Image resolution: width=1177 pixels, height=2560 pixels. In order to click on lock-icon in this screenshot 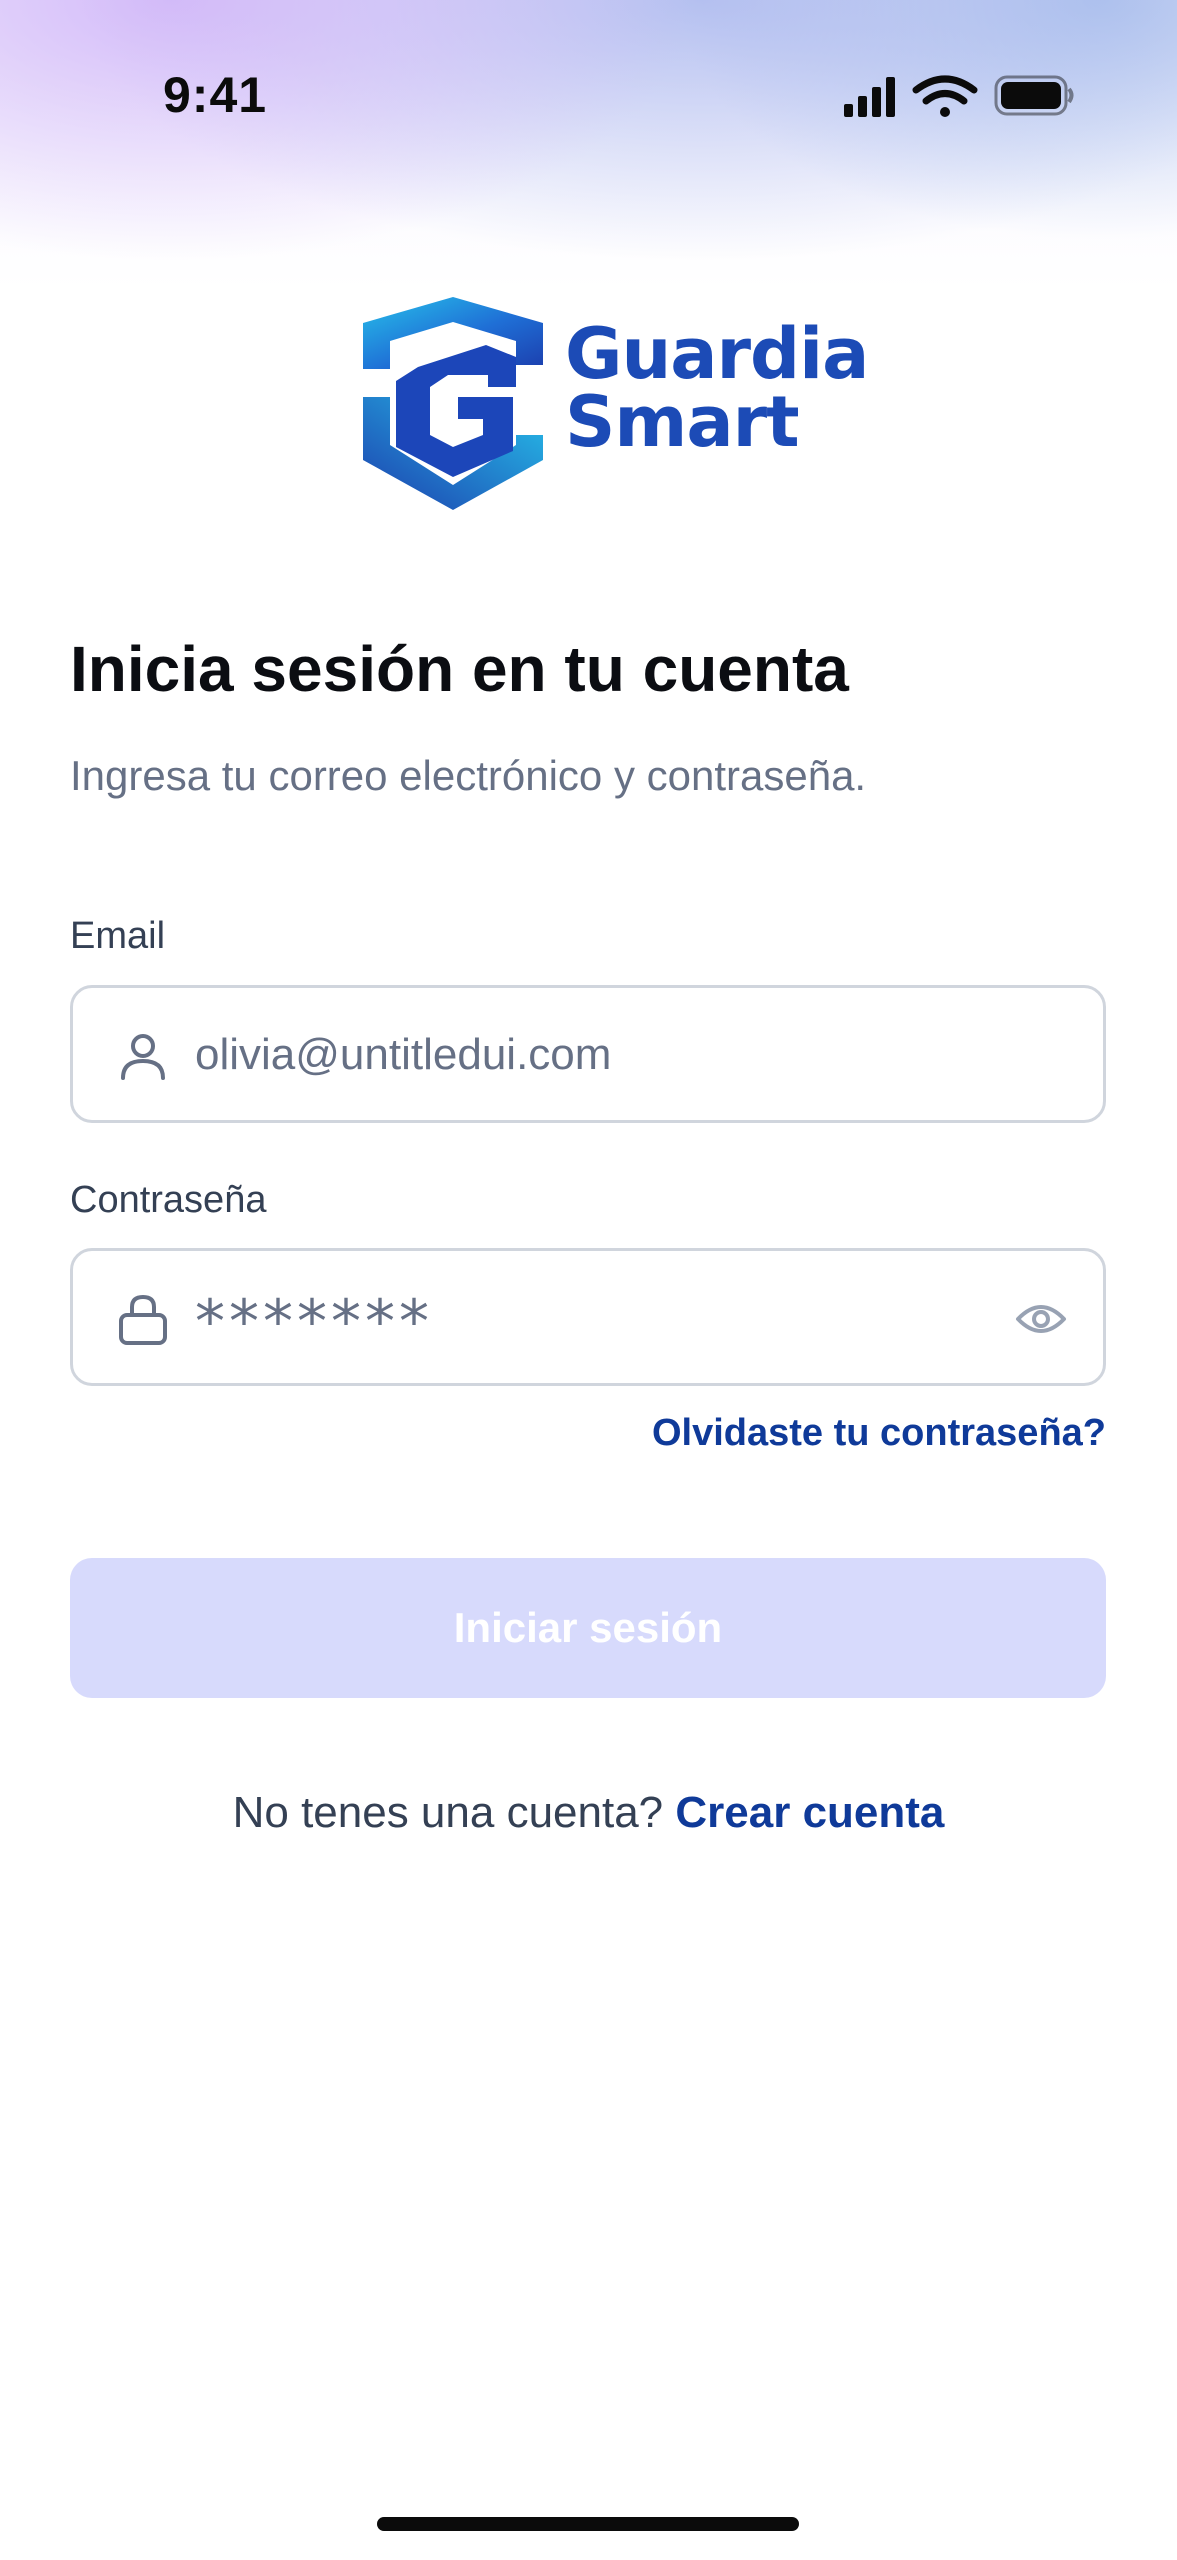, I will do `click(143, 1319)`.